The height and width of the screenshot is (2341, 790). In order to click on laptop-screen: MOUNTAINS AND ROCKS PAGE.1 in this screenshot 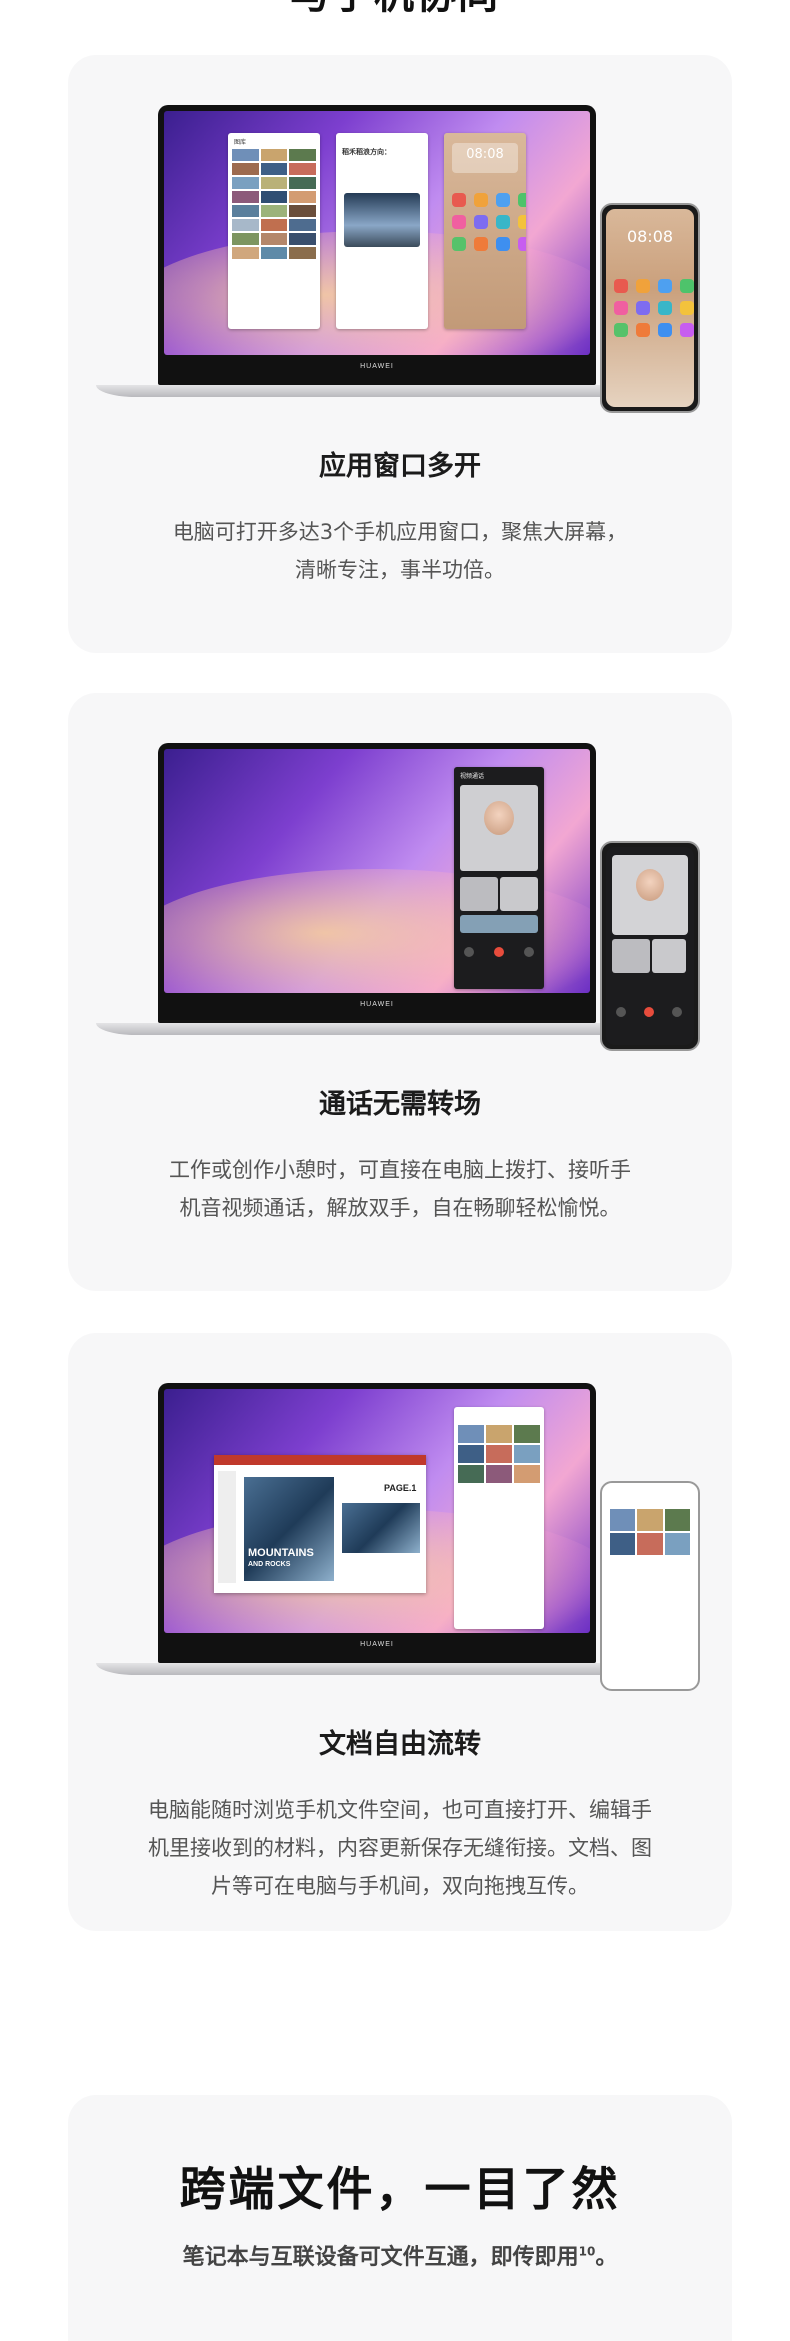, I will do `click(377, 1511)`.